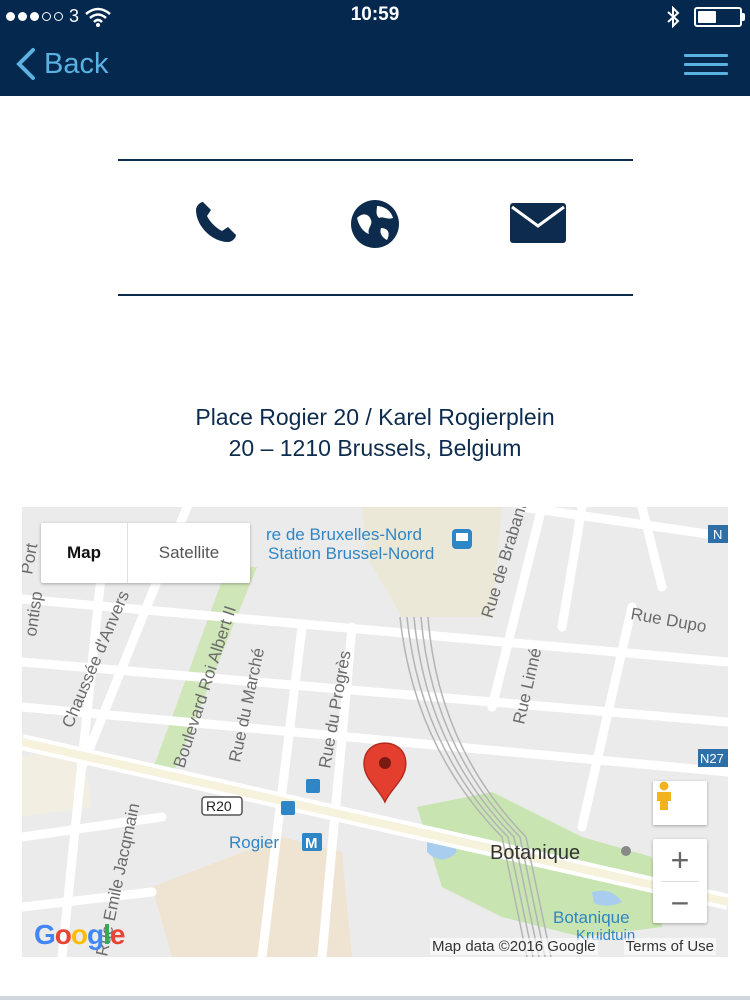 The height and width of the screenshot is (1000, 750). Describe the element at coordinates (673, 17) in the screenshot. I see `bluetooth-icon` at that location.